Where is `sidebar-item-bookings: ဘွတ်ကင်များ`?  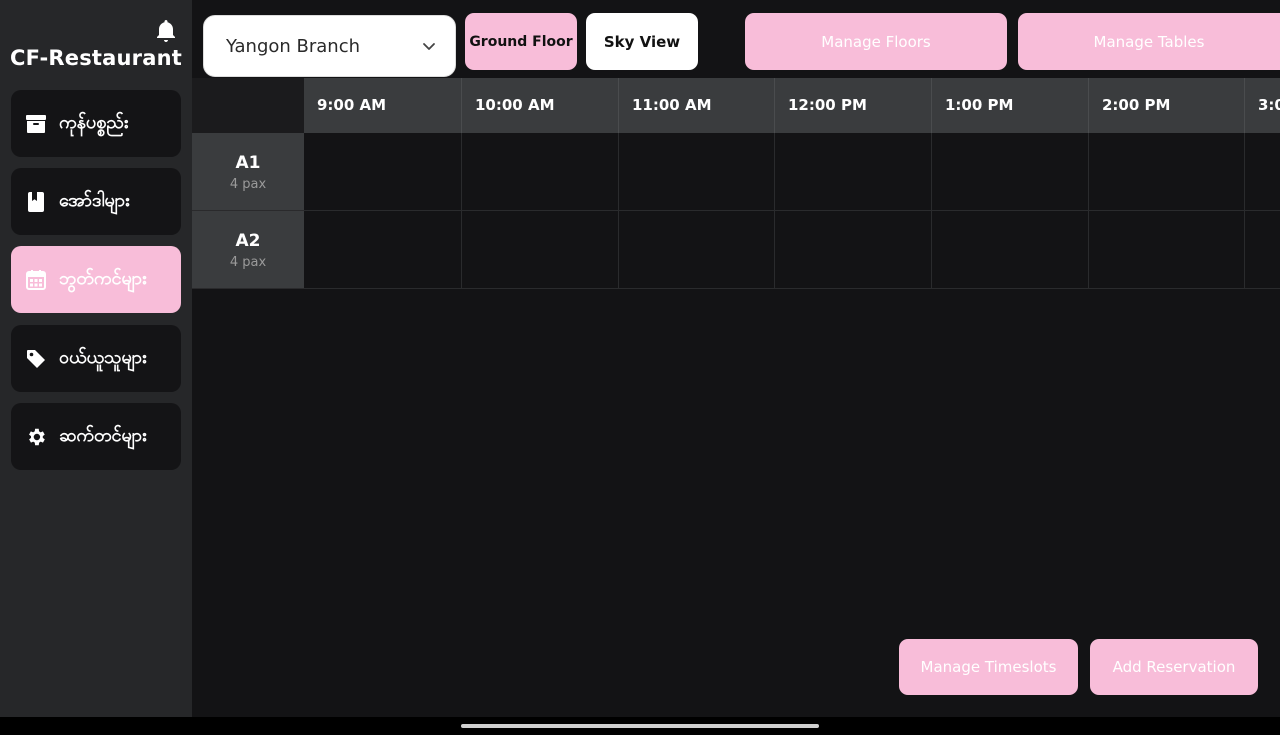
sidebar-item-bookings: ဘွတ်ကင်များ is located at coordinates (96, 279).